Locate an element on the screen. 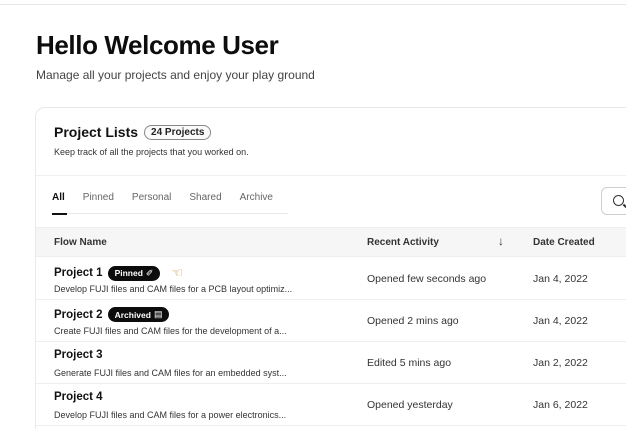 The height and width of the screenshot is (429, 626). project-name: Project 2 is located at coordinates (78, 315).